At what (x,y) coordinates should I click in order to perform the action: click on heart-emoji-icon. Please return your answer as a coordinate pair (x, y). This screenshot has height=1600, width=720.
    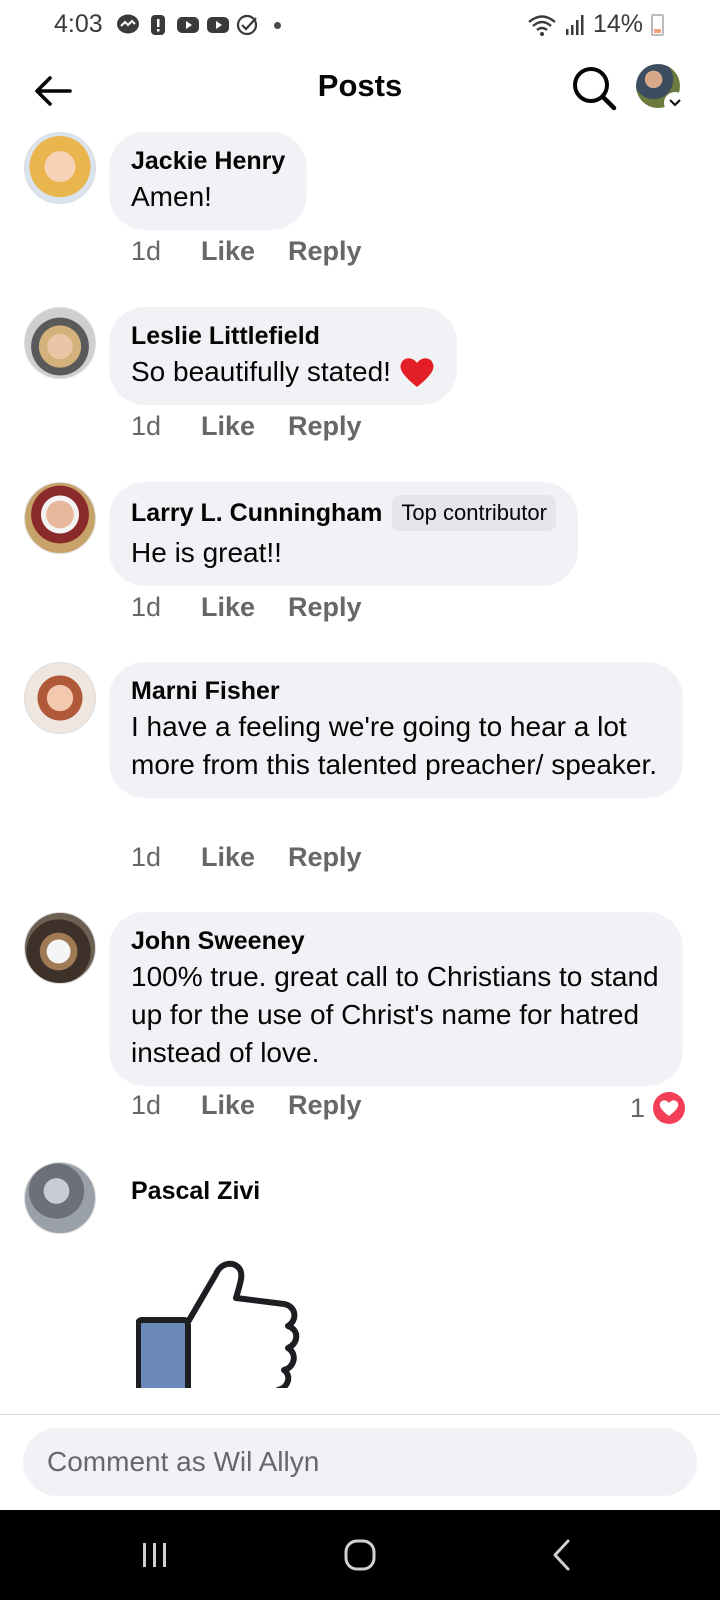
    Looking at the image, I should click on (417, 372).